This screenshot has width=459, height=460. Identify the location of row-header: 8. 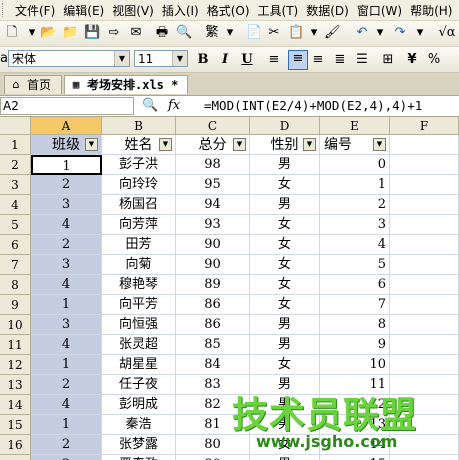
(15, 285).